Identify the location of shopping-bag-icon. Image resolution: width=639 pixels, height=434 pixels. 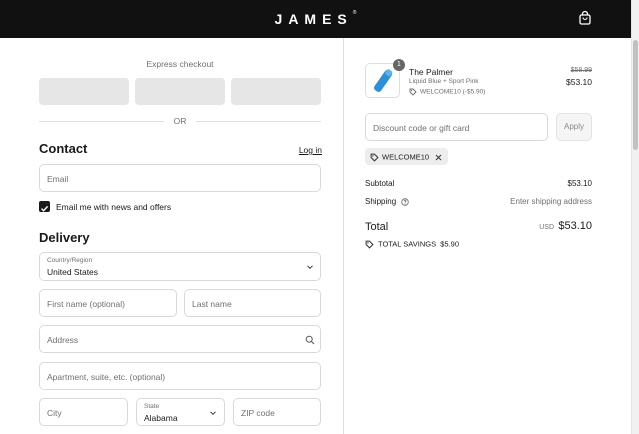
(585, 18).